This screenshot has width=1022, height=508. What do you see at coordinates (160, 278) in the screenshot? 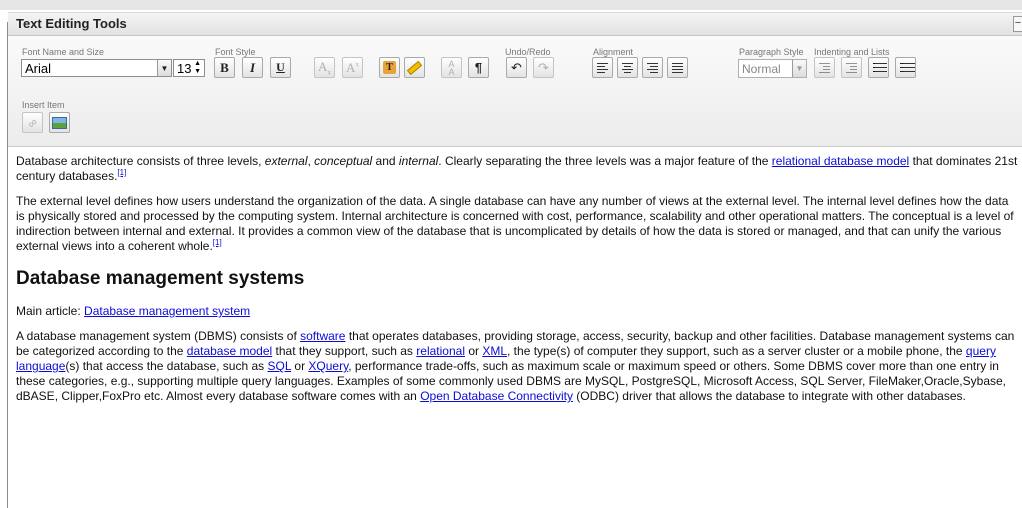
I see `section-heading: Database management systems` at bounding box center [160, 278].